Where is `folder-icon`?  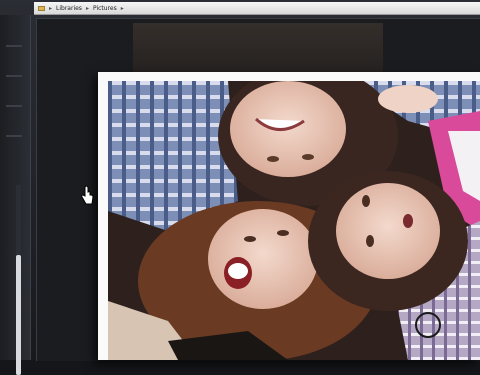
folder-icon is located at coordinates (41, 8).